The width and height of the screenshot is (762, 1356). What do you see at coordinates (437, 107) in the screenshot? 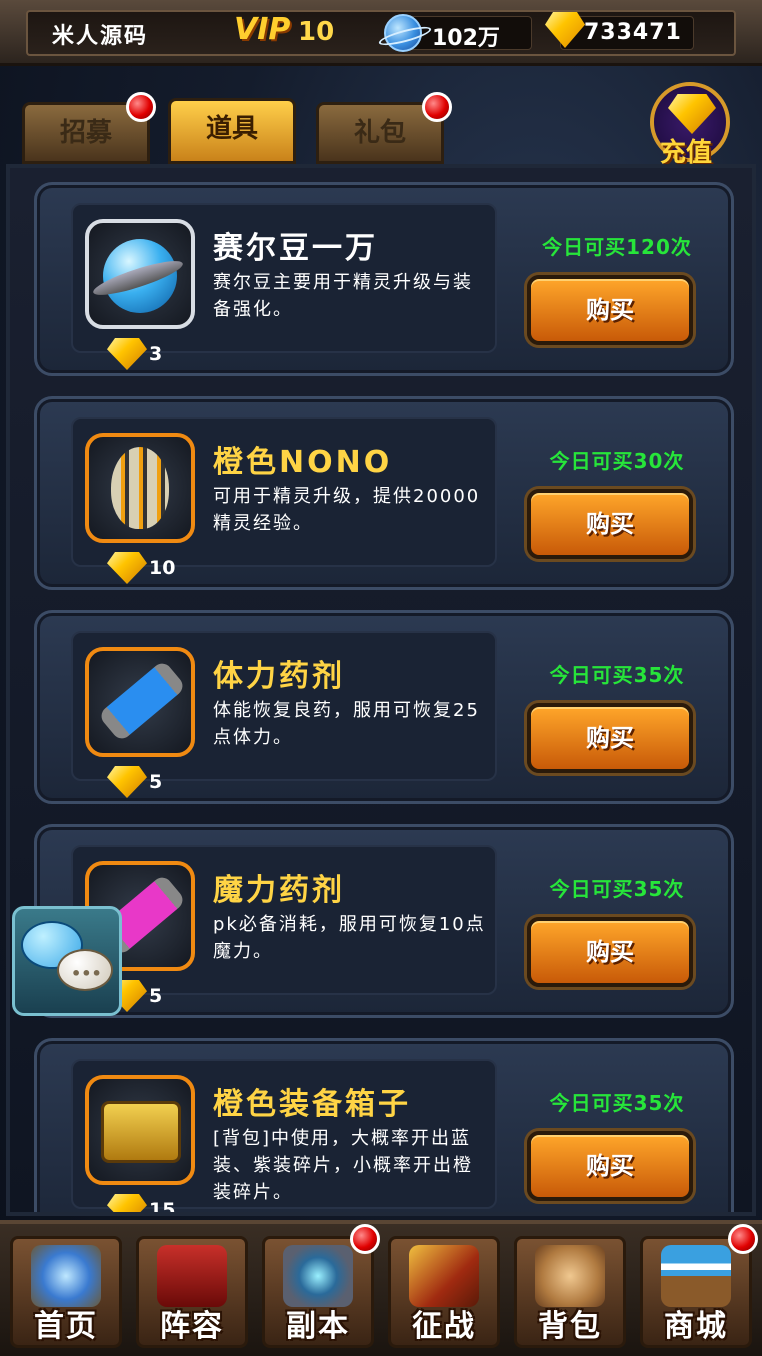
I see `tab-gift-pack-badge` at bounding box center [437, 107].